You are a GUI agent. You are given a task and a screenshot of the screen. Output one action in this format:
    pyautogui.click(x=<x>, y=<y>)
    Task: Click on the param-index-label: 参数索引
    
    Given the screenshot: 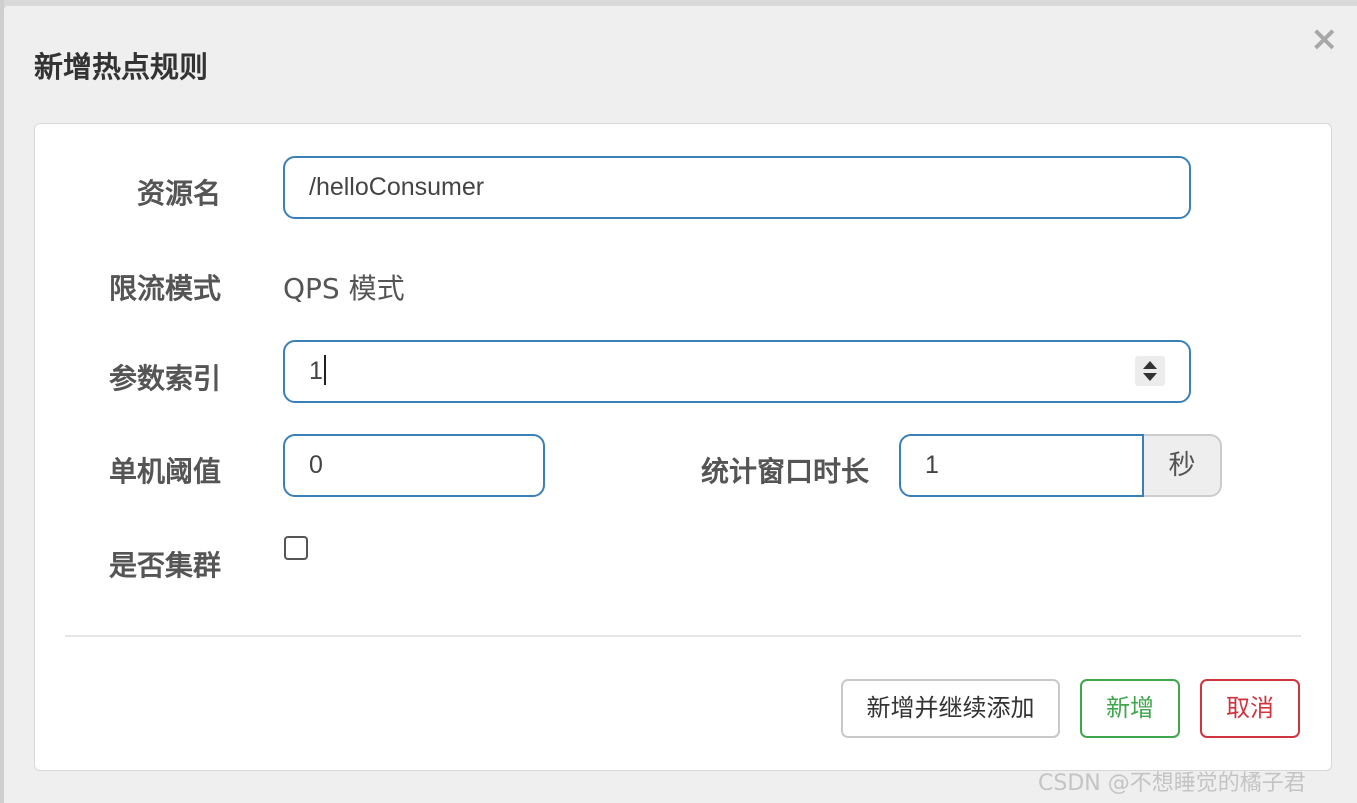 What is the action you would take?
    pyautogui.click(x=164, y=378)
    